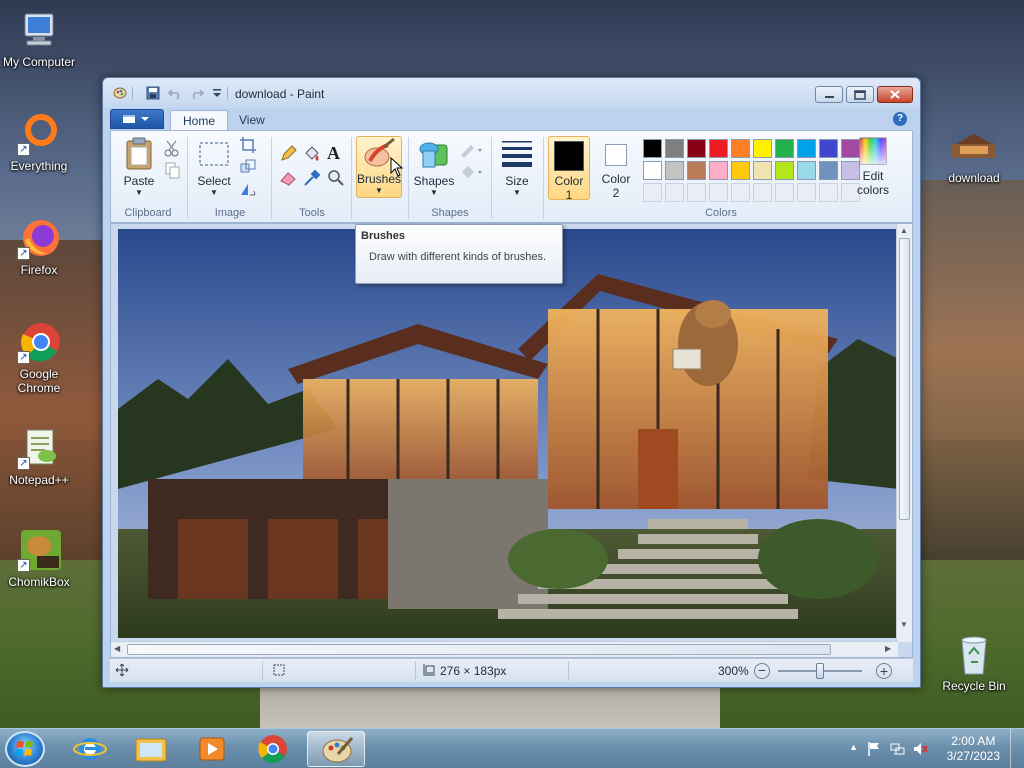 The height and width of the screenshot is (768, 1024). What do you see at coordinates (117, 648) in the screenshot?
I see `scroll-left-icon: ◀` at bounding box center [117, 648].